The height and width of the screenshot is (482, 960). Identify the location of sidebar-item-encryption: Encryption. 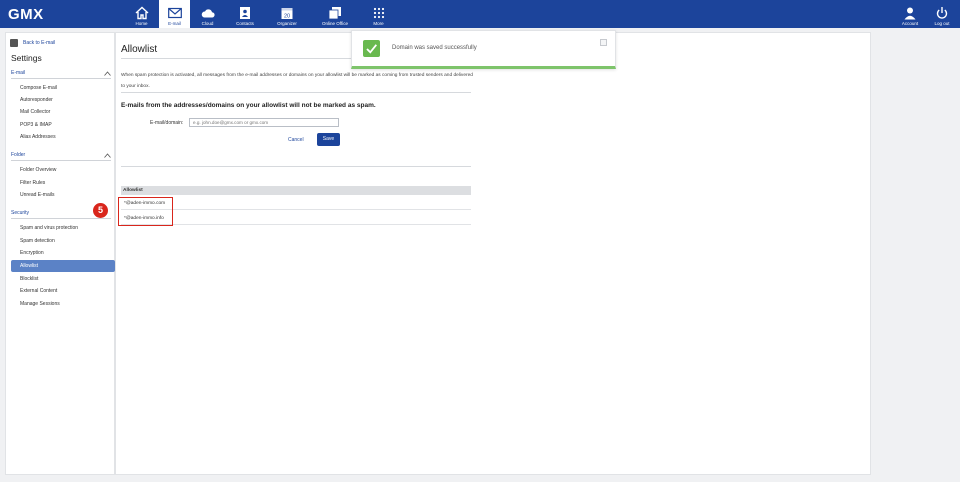
(63, 253).